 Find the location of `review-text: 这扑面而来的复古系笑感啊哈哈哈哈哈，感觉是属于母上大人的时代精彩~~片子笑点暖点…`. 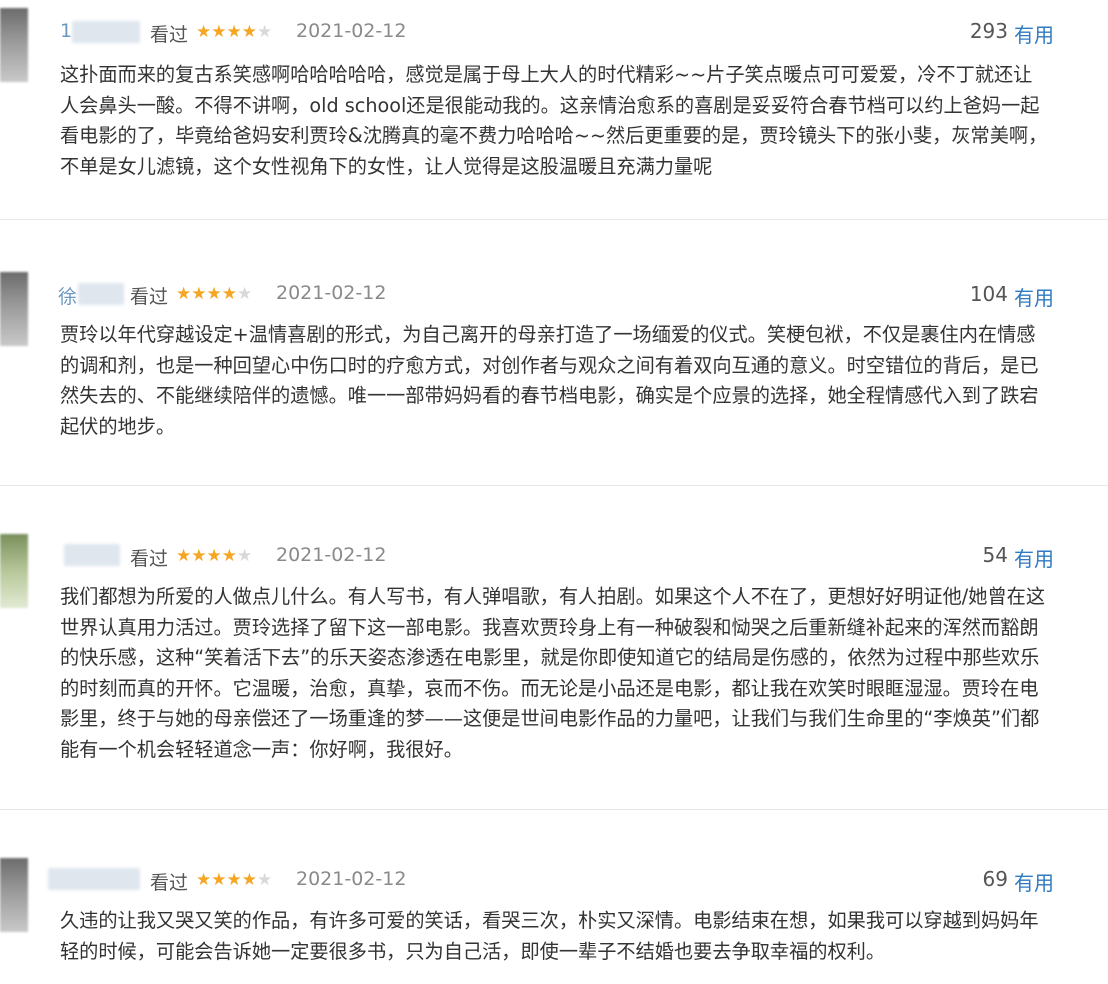

review-text: 这扑面而来的复古系笑感啊哈哈哈哈哈，感觉是属于母上大人的时代精彩~~片子笑点暖点… is located at coordinates (554, 120).